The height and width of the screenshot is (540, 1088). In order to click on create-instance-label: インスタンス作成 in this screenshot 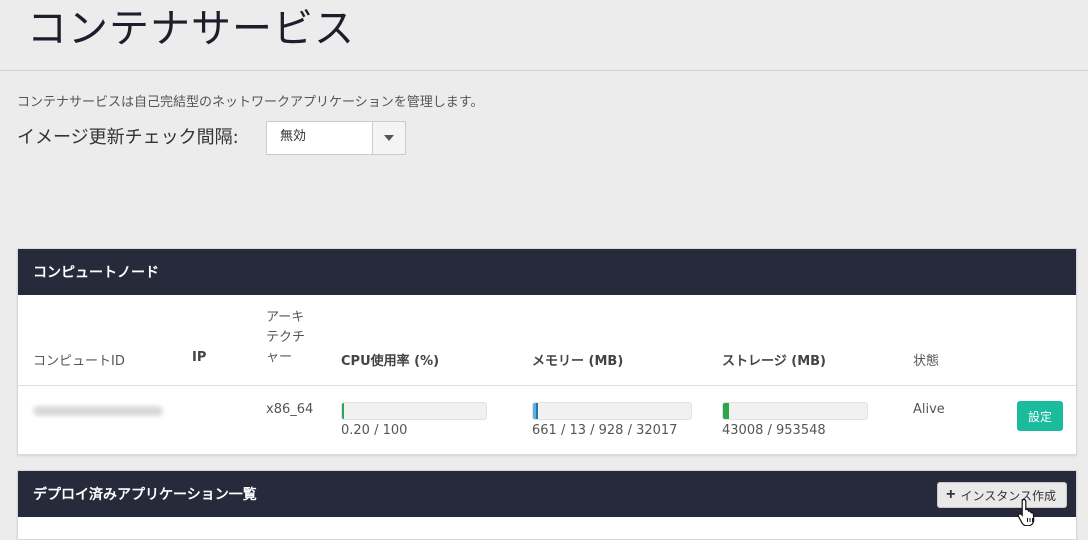, I will do `click(1008, 495)`.